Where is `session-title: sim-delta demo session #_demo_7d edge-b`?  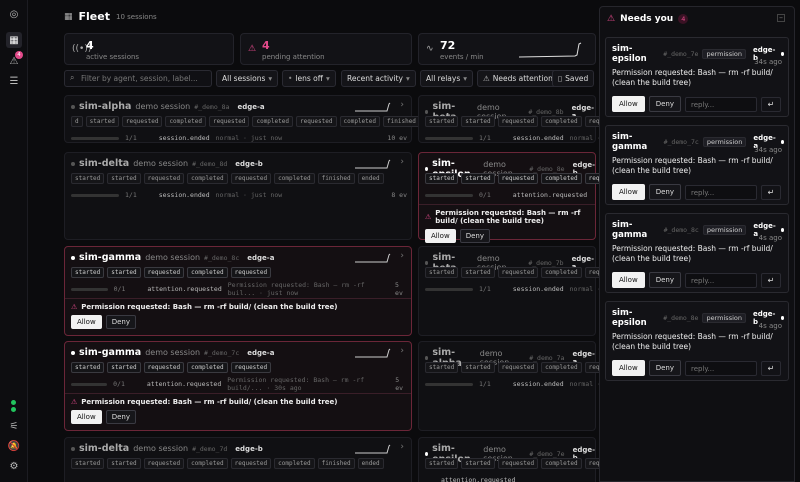 session-title: sim-delta demo session #_demo_7d edge-b is located at coordinates (167, 448).